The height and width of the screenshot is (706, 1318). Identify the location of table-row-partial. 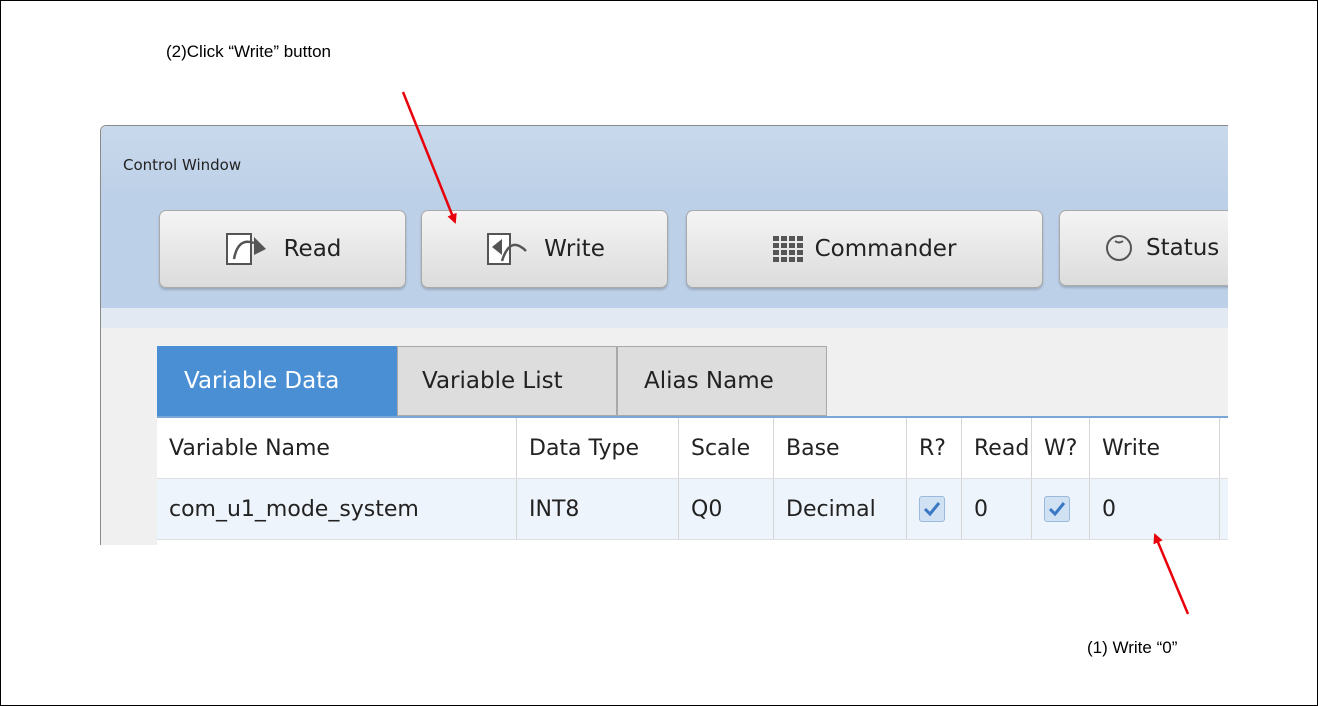
(692, 542).